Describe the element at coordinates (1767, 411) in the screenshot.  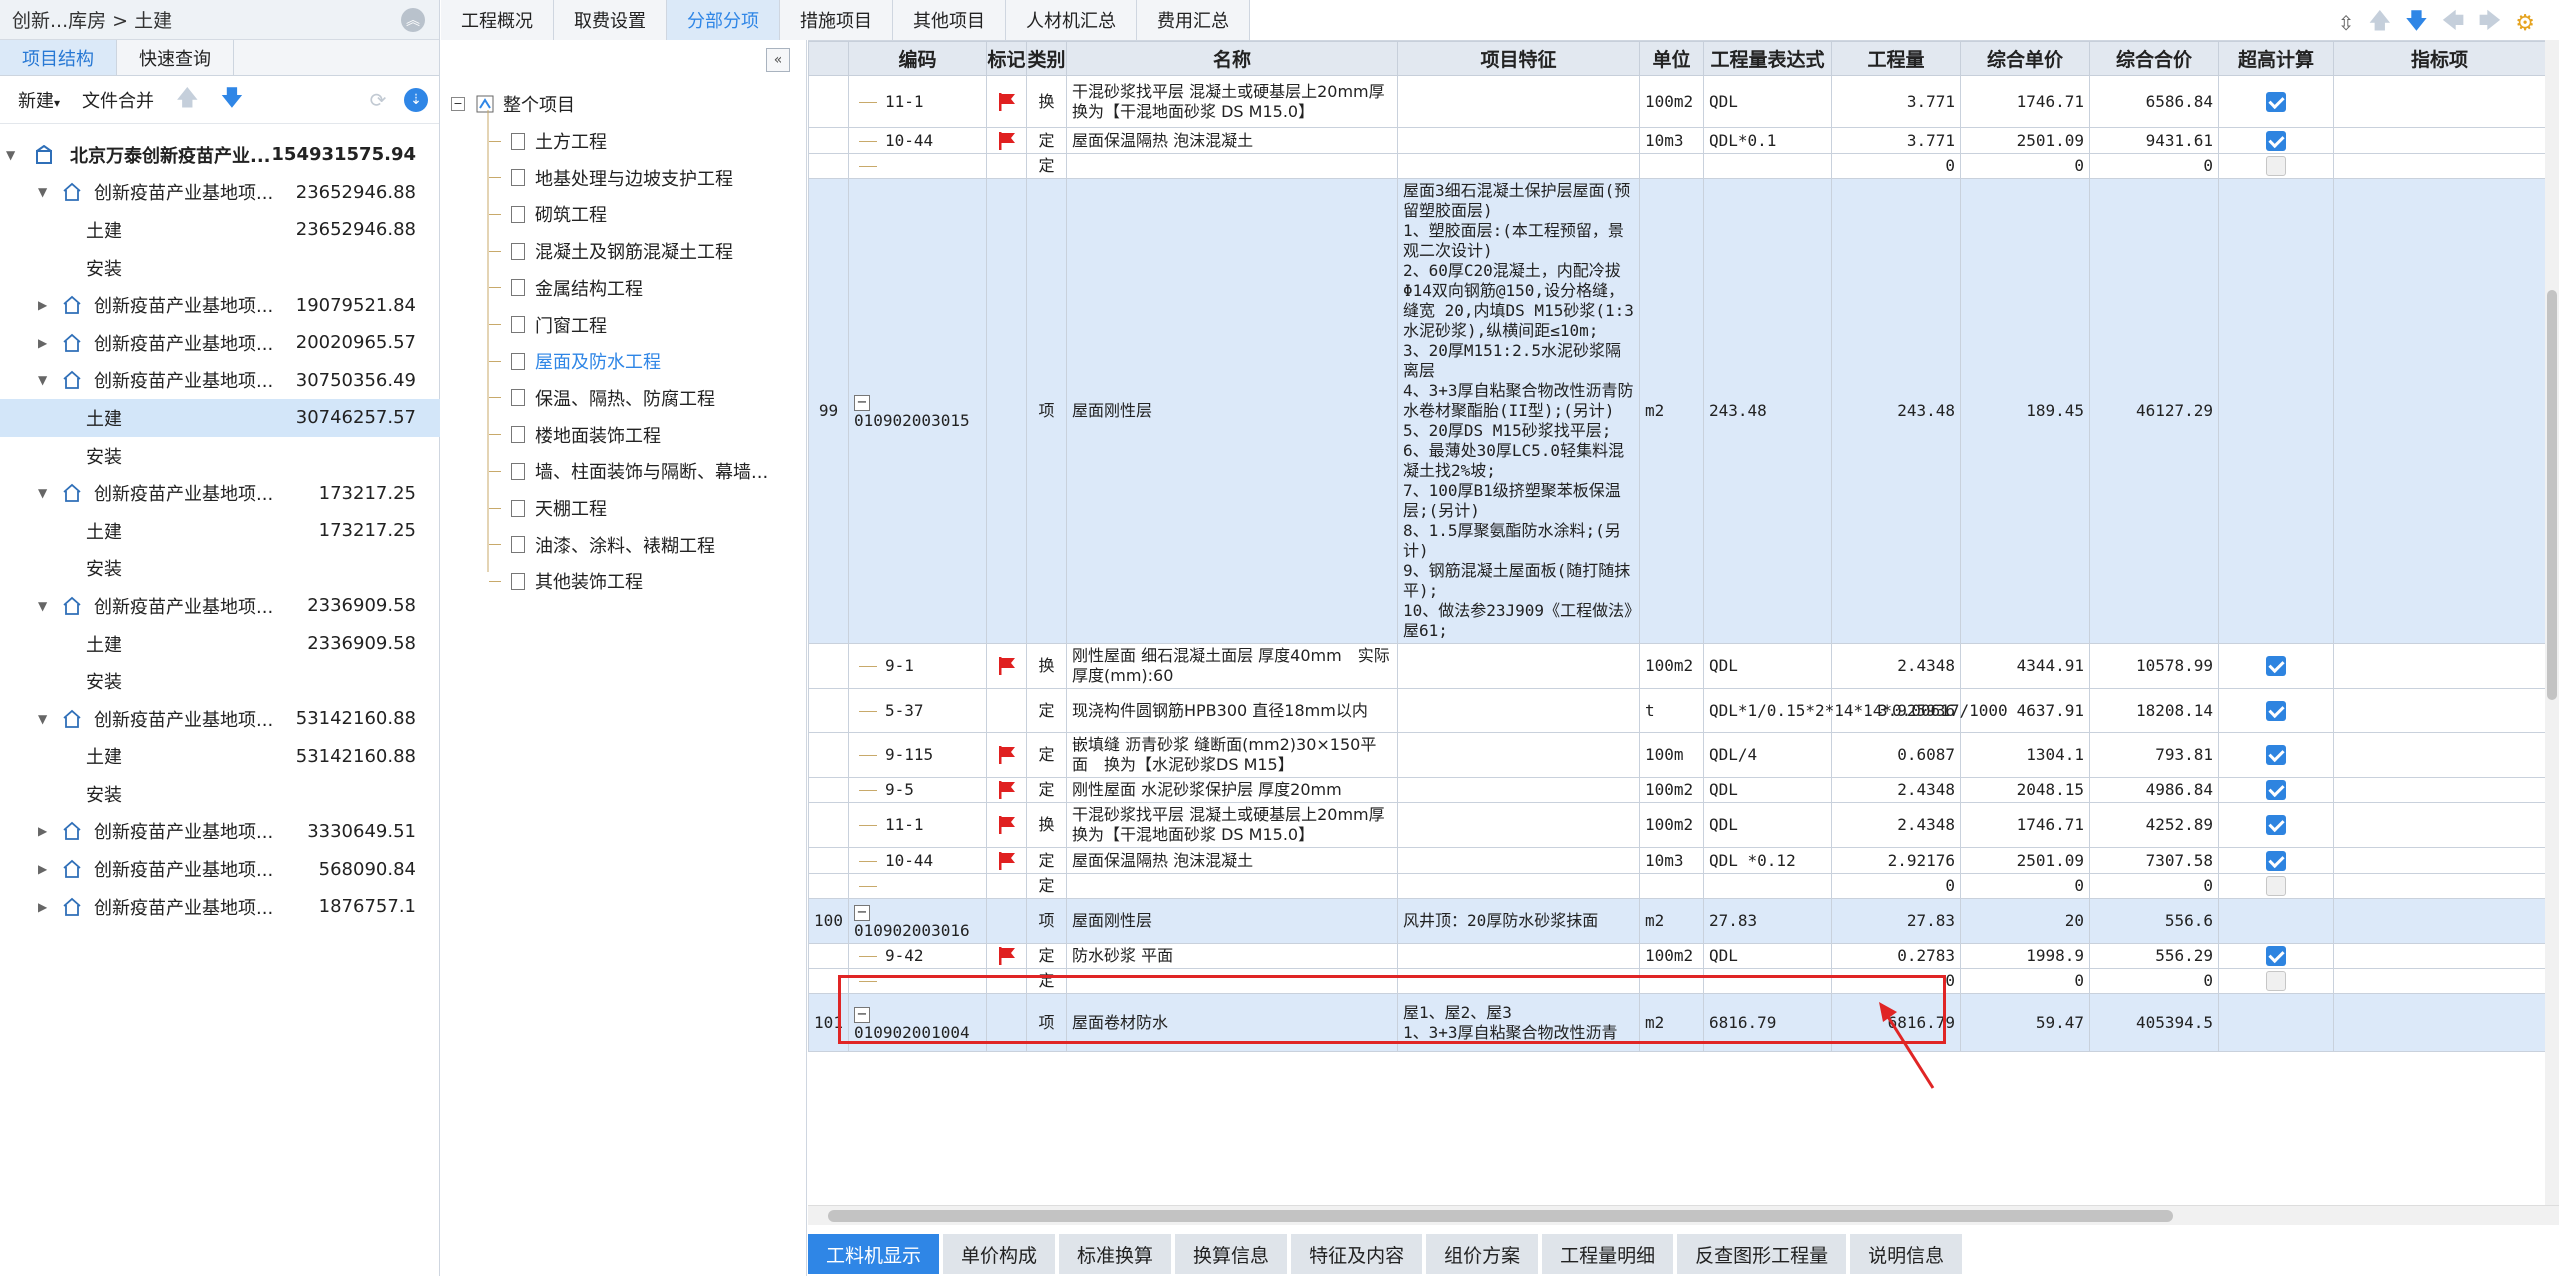
I see `expression-cell: 243.48` at that location.